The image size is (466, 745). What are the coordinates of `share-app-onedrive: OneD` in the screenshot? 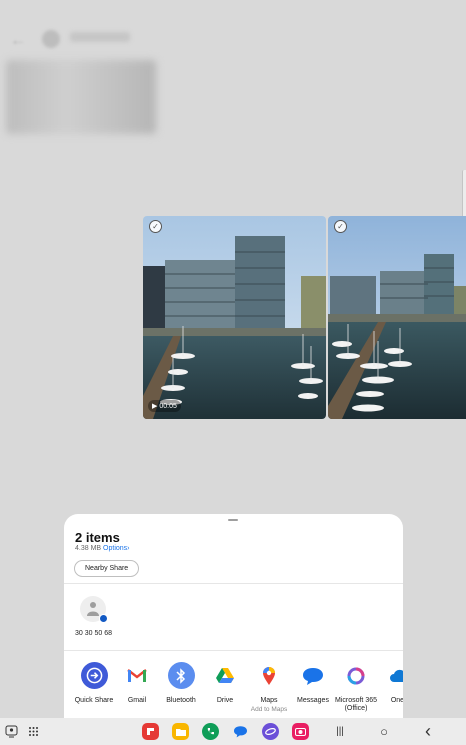 It's located at (390, 683).